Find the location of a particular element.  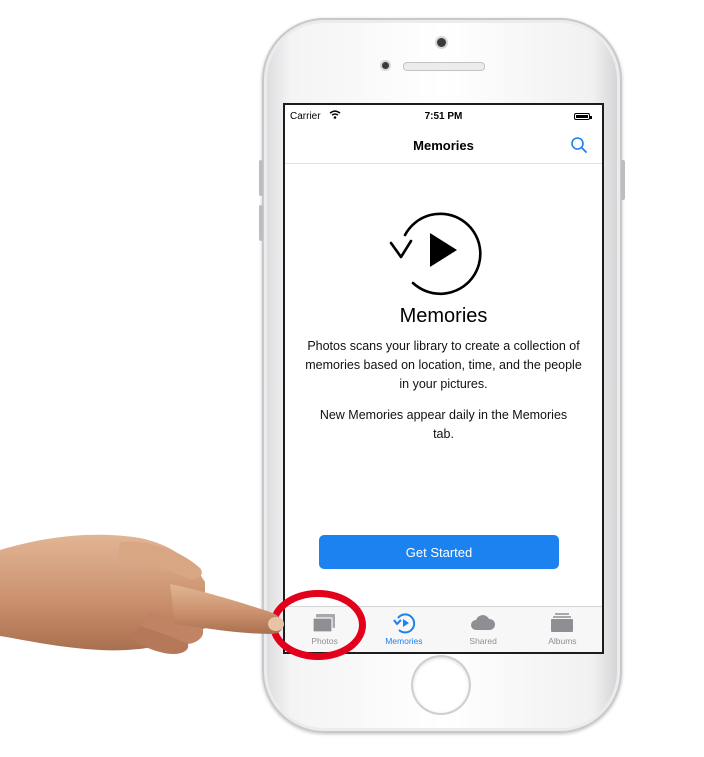

tab-albums-label: Albums is located at coordinates (562, 641).